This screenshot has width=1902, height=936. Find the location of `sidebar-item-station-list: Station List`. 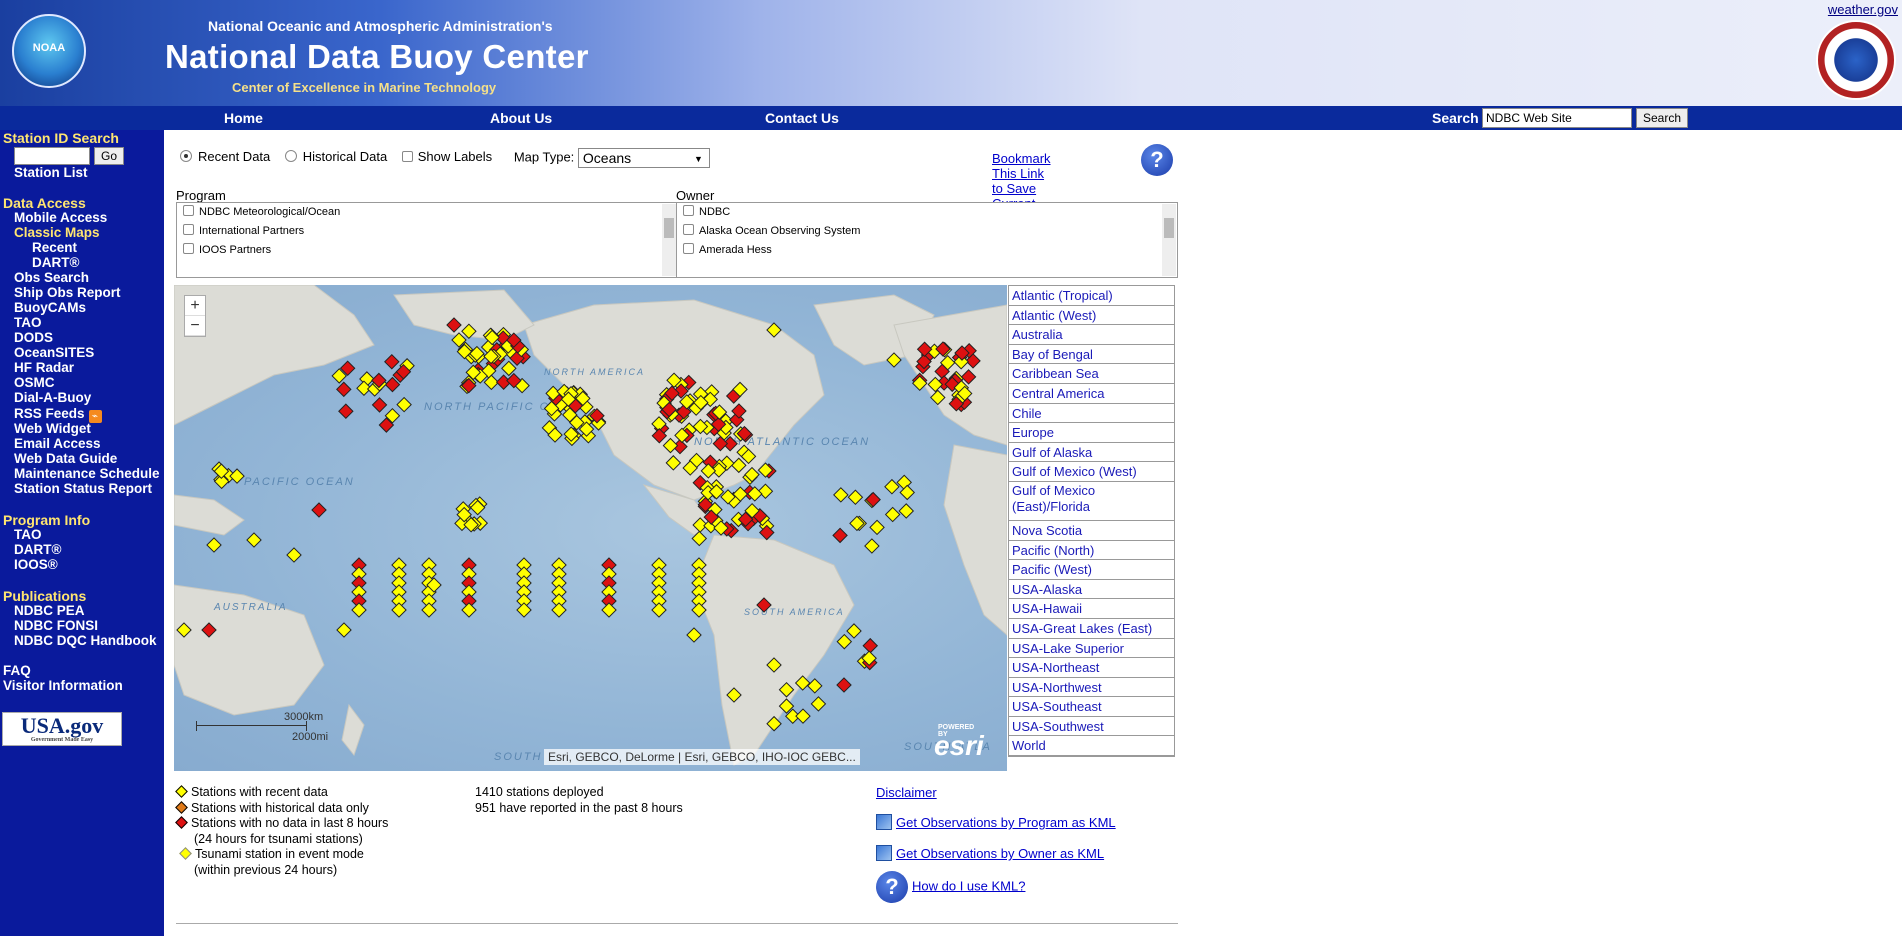

sidebar-item-station-list: Station List is located at coordinates (51, 172).